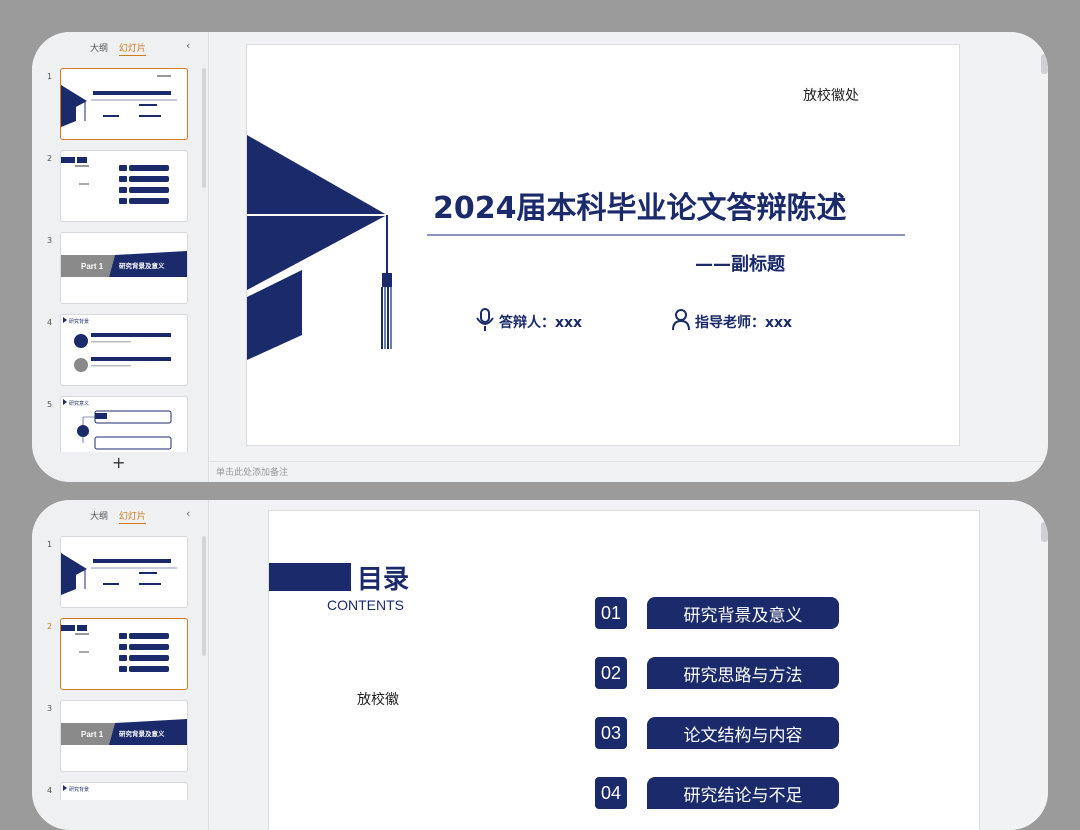 The width and height of the screenshot is (1080, 830). What do you see at coordinates (118, 462) in the screenshot?
I see `add-slide-button: +` at bounding box center [118, 462].